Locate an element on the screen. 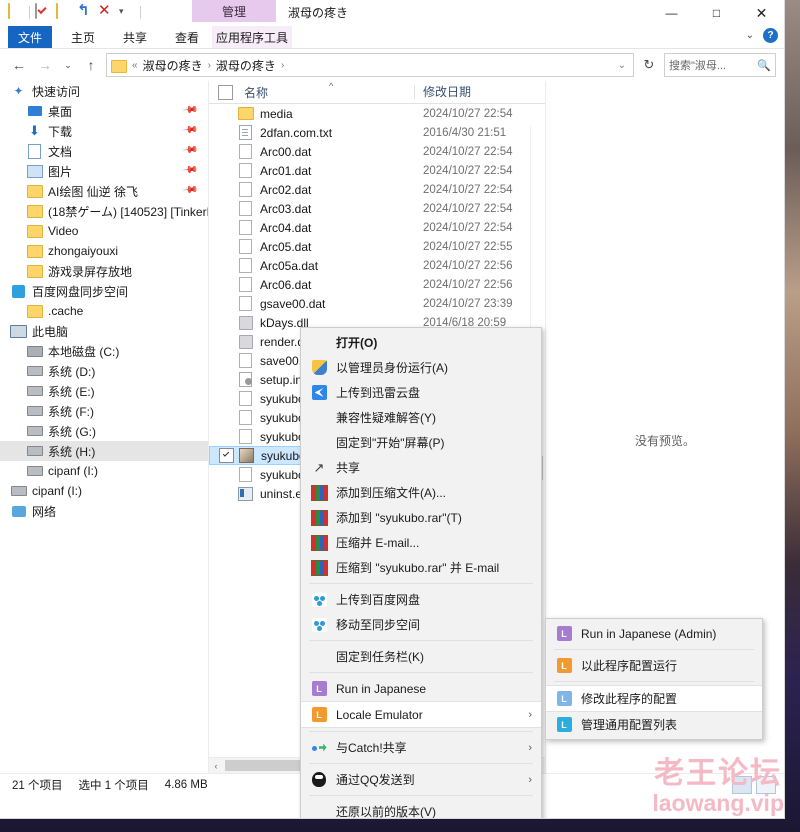 The width and height of the screenshot is (800, 832). menu-item: 打开(O) is located at coordinates (421, 342).